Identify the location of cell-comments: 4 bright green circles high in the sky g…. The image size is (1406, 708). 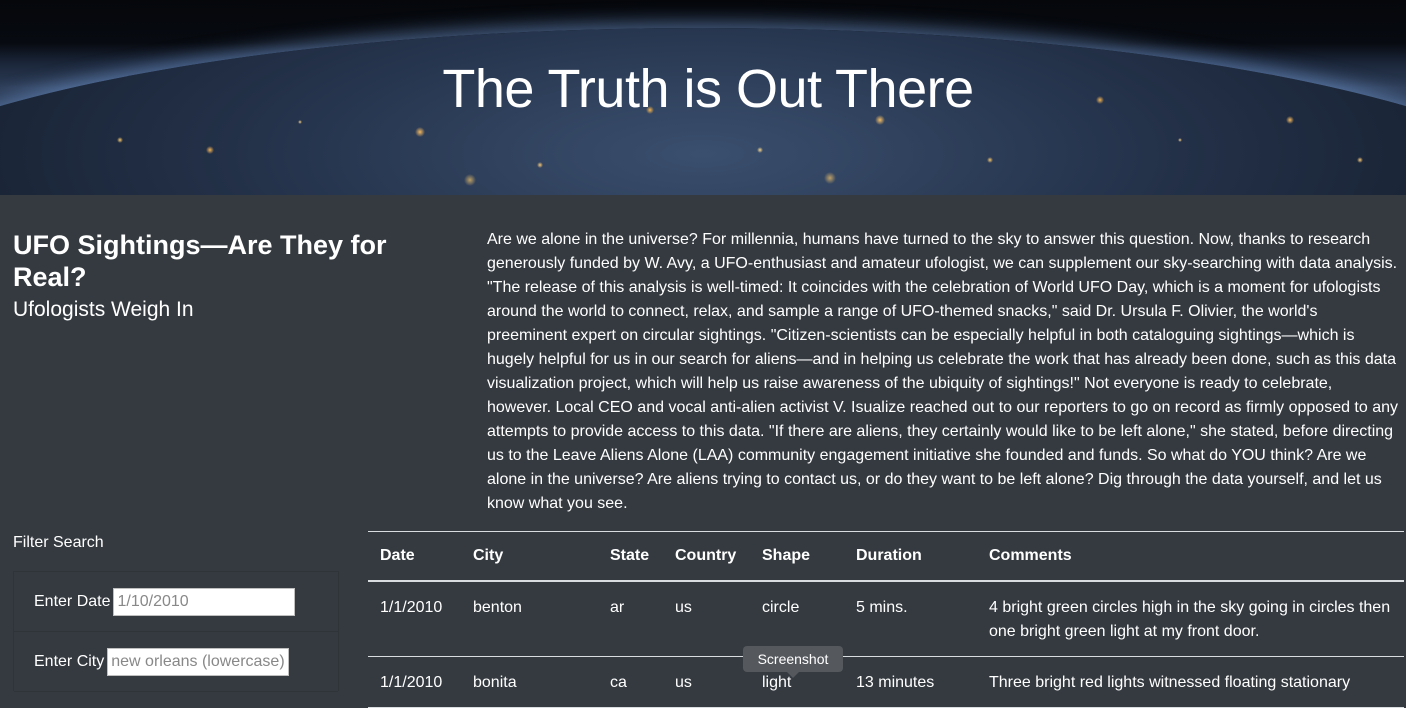
(1190, 618).